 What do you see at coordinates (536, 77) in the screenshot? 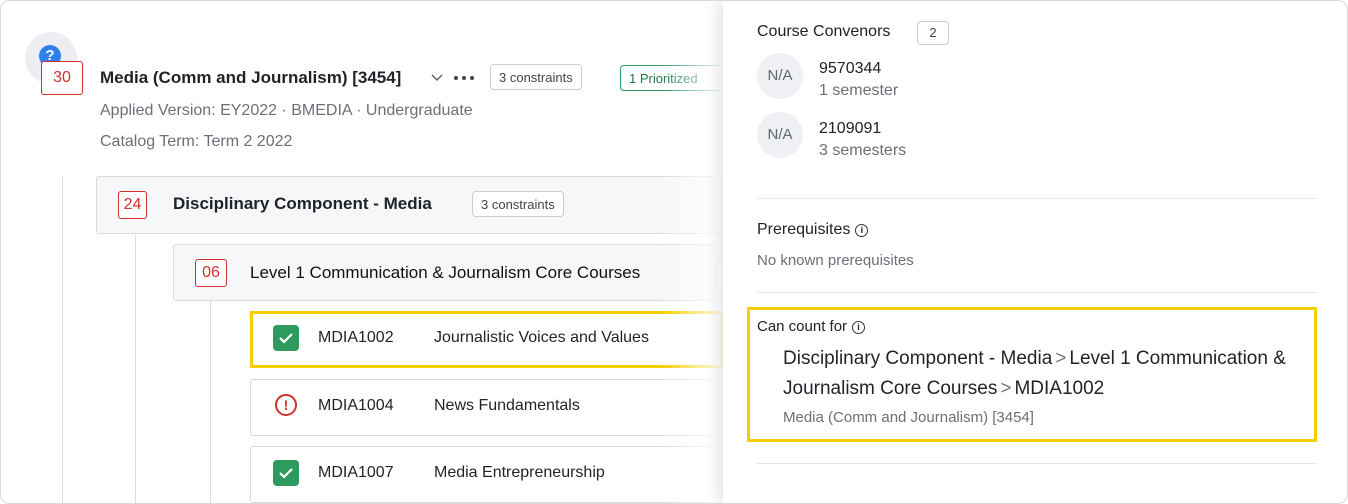
I see `program-constraints-chip: 3 constraints` at bounding box center [536, 77].